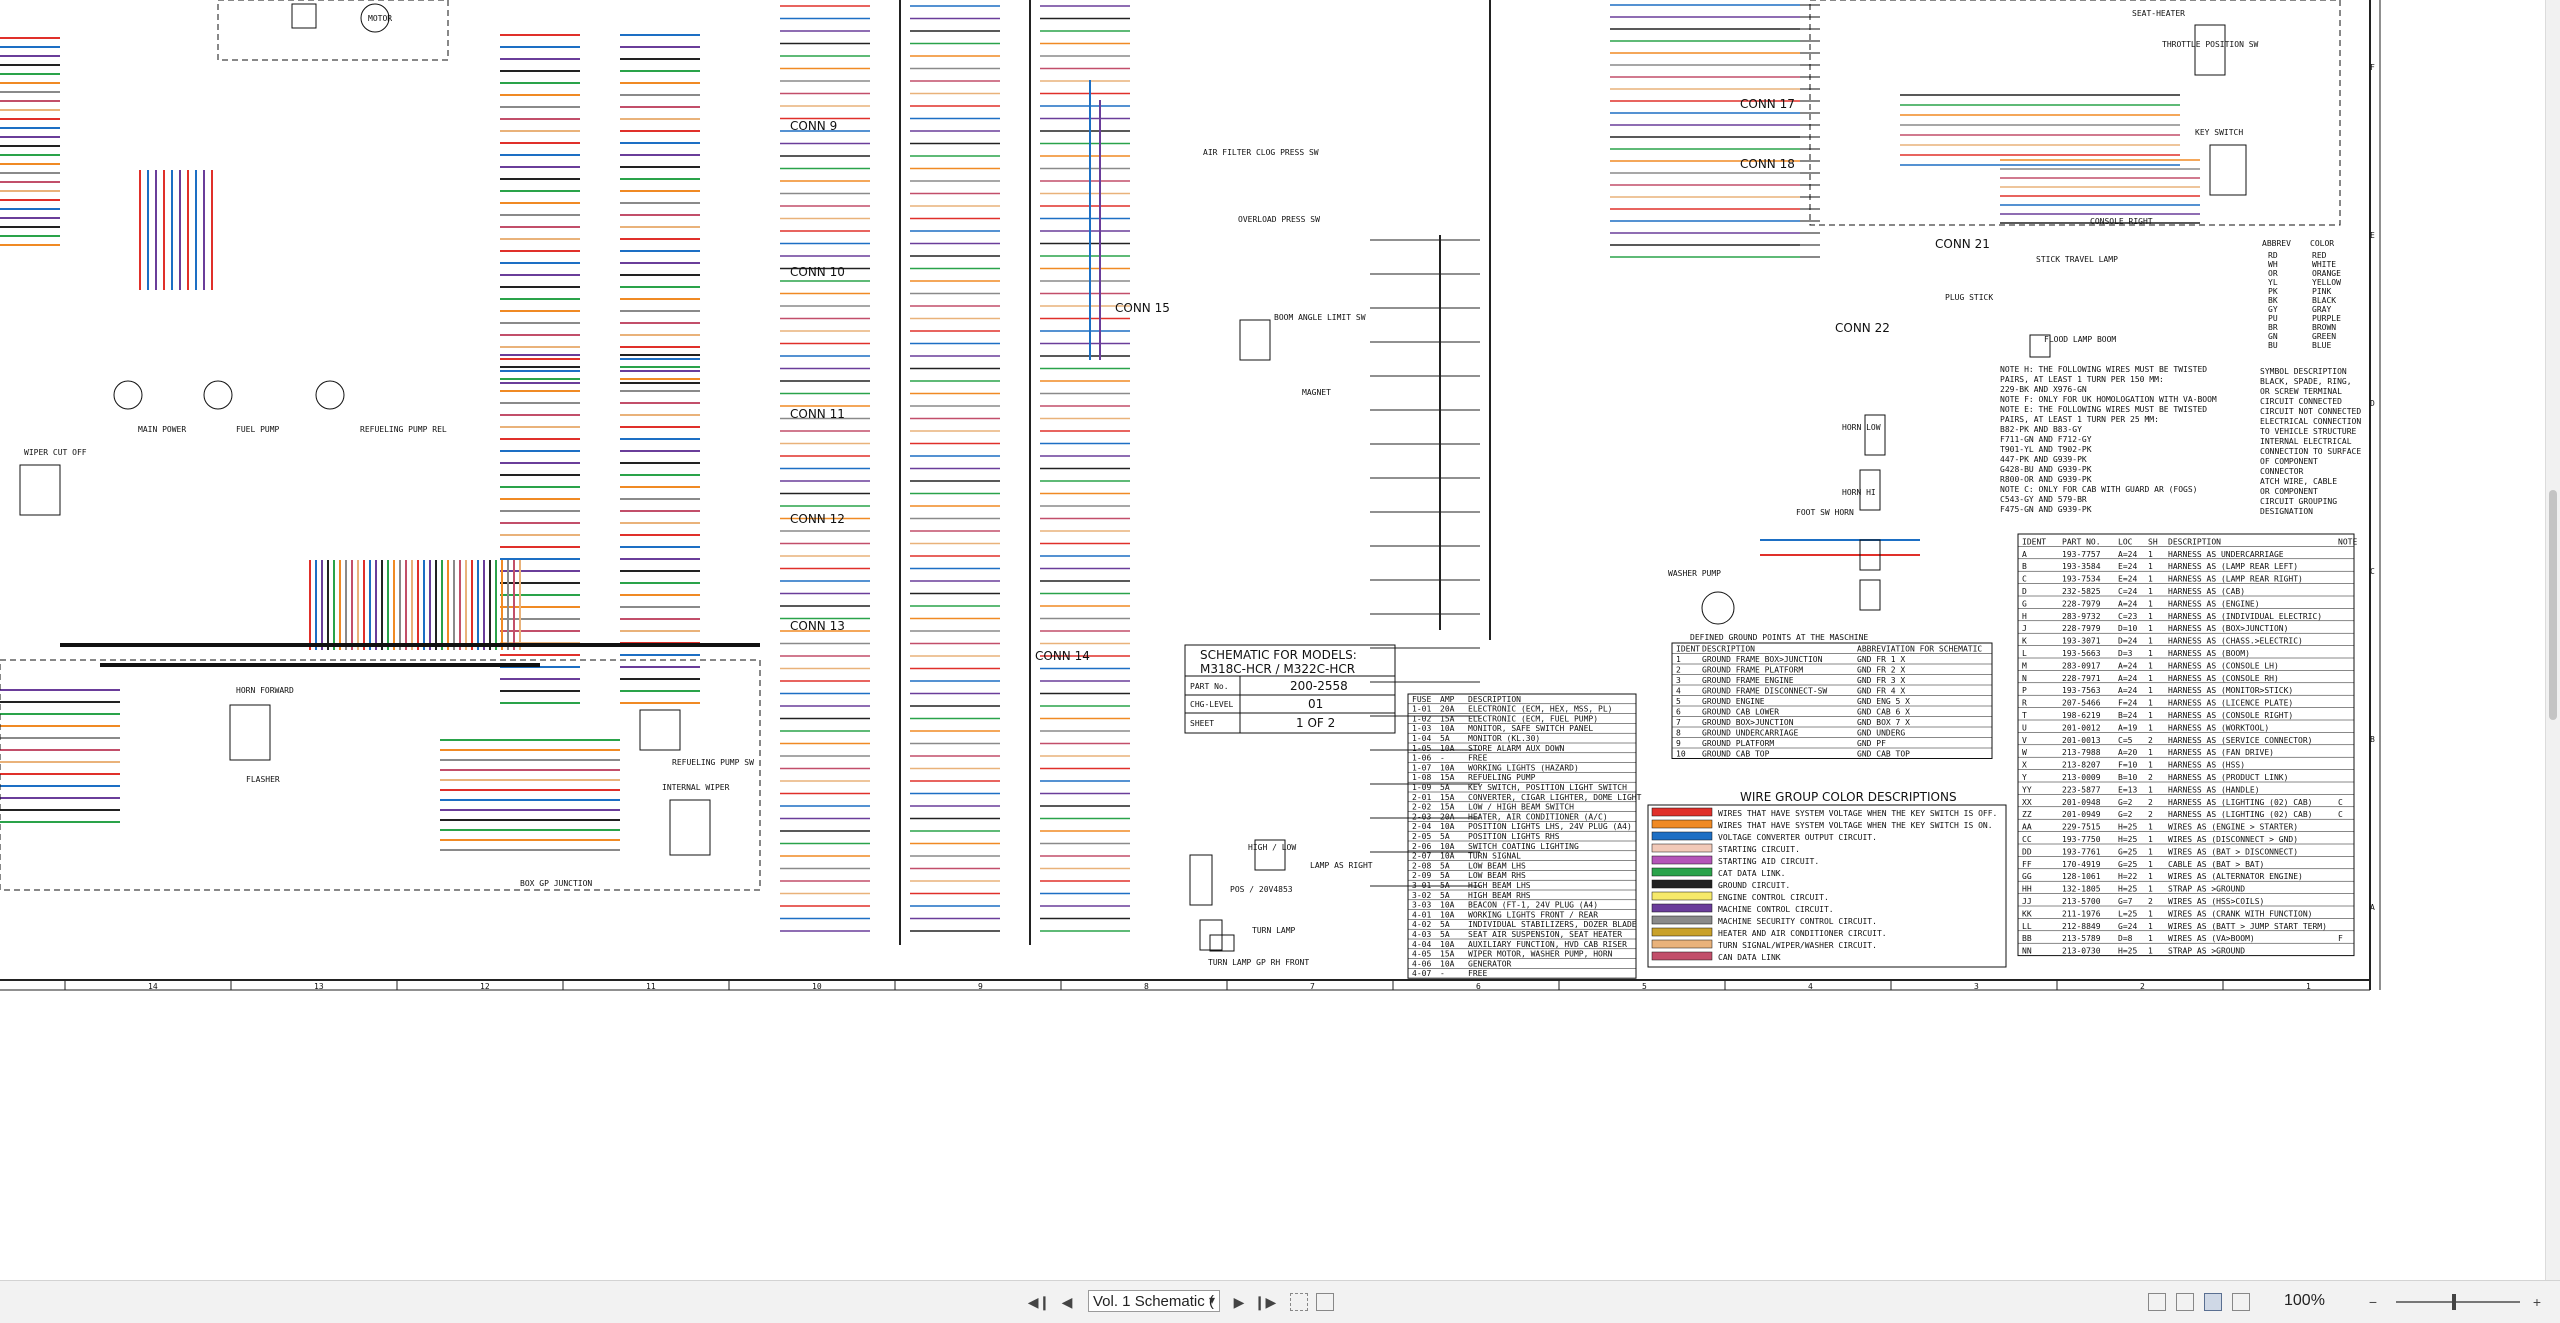  What do you see at coordinates (1265, 1302) in the screenshot?
I see `last-page-icon: ❙▶` at bounding box center [1265, 1302].